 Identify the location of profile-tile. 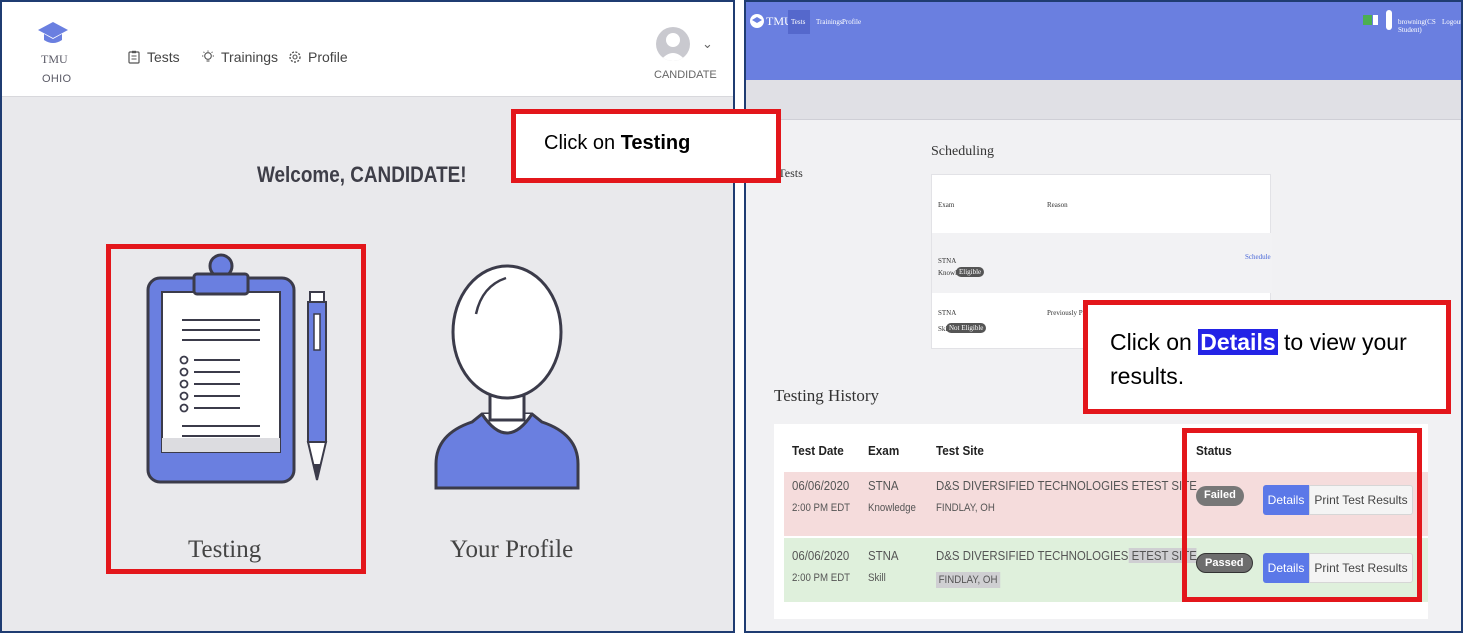
(507, 378).